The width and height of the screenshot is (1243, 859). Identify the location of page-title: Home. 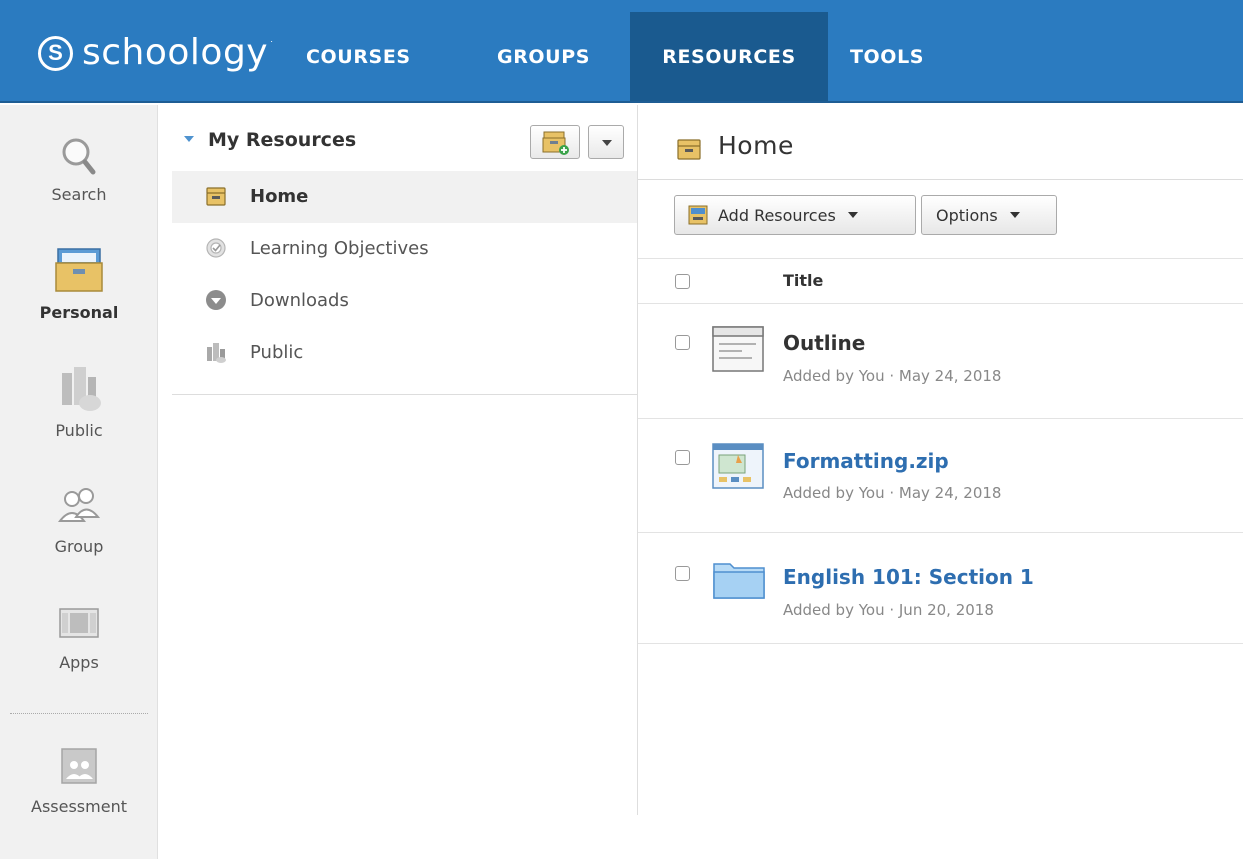
(756, 145).